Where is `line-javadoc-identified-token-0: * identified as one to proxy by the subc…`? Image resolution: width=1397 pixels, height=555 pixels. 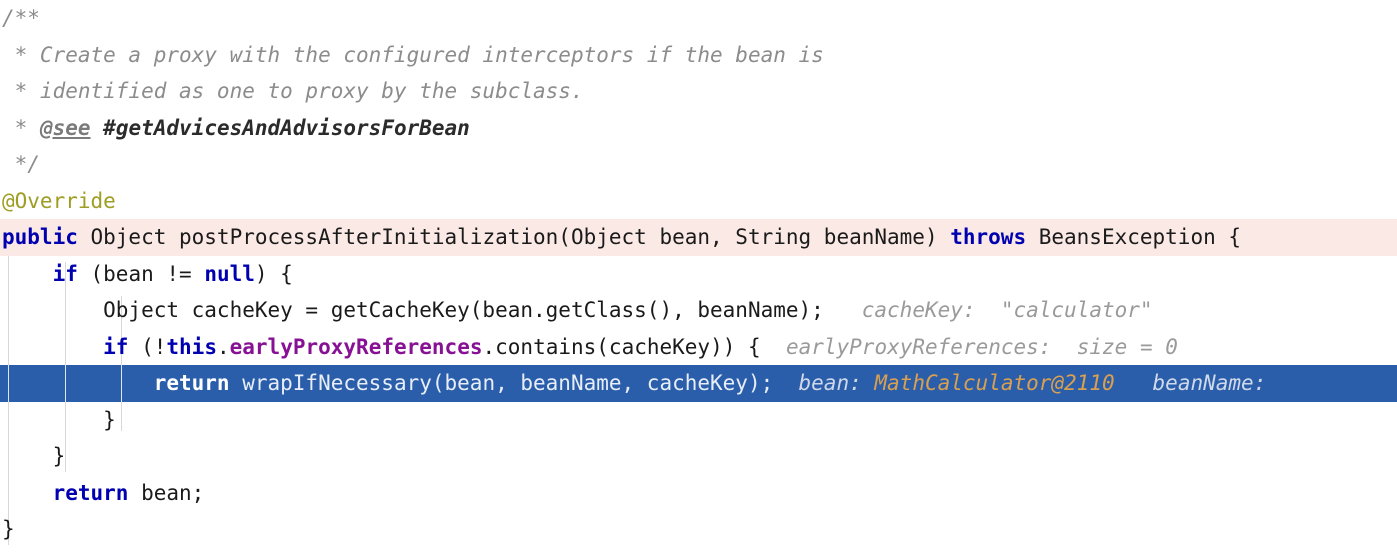
line-javadoc-identified-token-0: * identified as one to proxy by the subc… is located at coordinates (293, 91).